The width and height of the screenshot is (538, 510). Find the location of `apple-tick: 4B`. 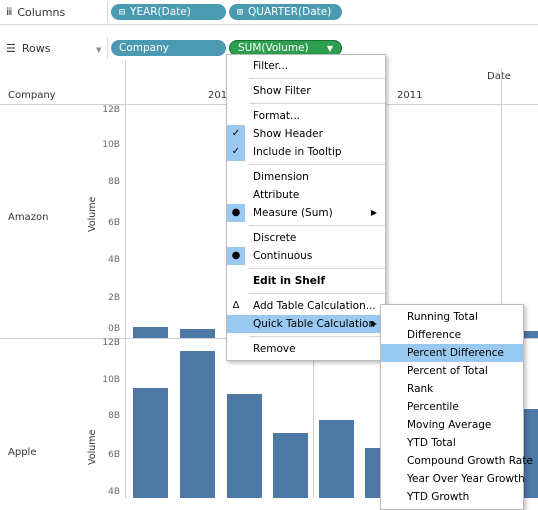

apple-tick: 4B is located at coordinates (114, 492).